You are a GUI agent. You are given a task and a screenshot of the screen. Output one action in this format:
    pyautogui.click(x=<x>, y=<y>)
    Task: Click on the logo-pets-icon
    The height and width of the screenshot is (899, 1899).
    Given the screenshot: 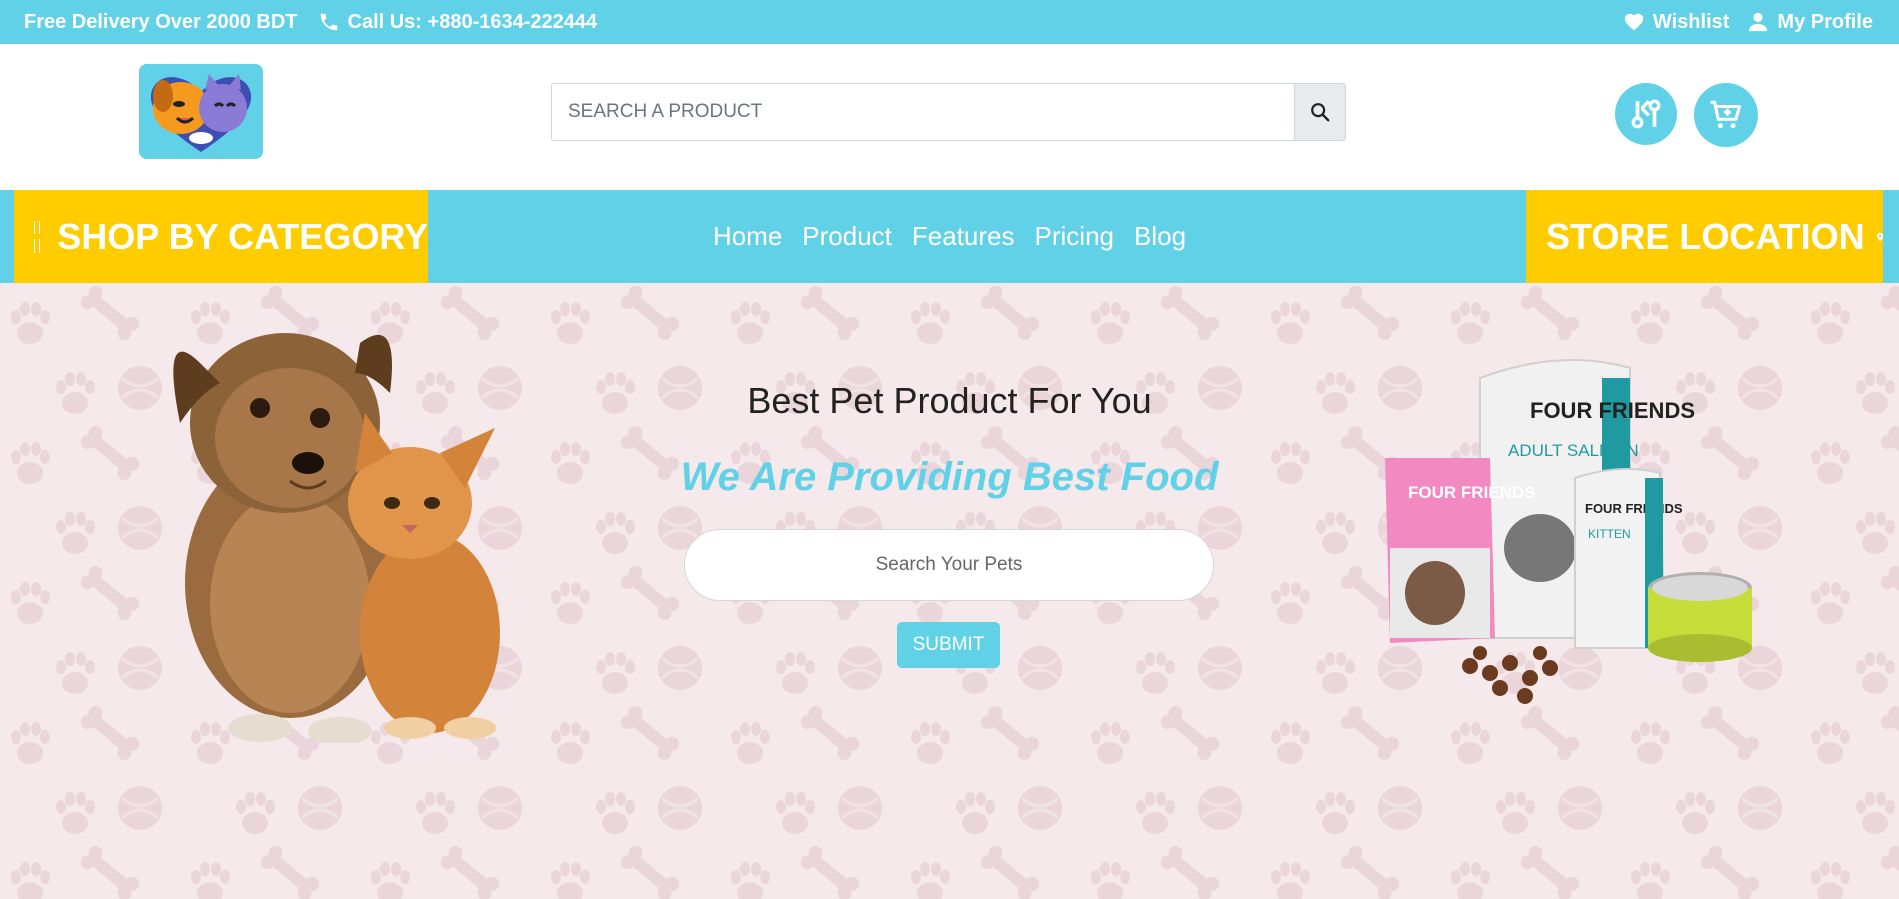 What is the action you would take?
    pyautogui.click(x=201, y=111)
    